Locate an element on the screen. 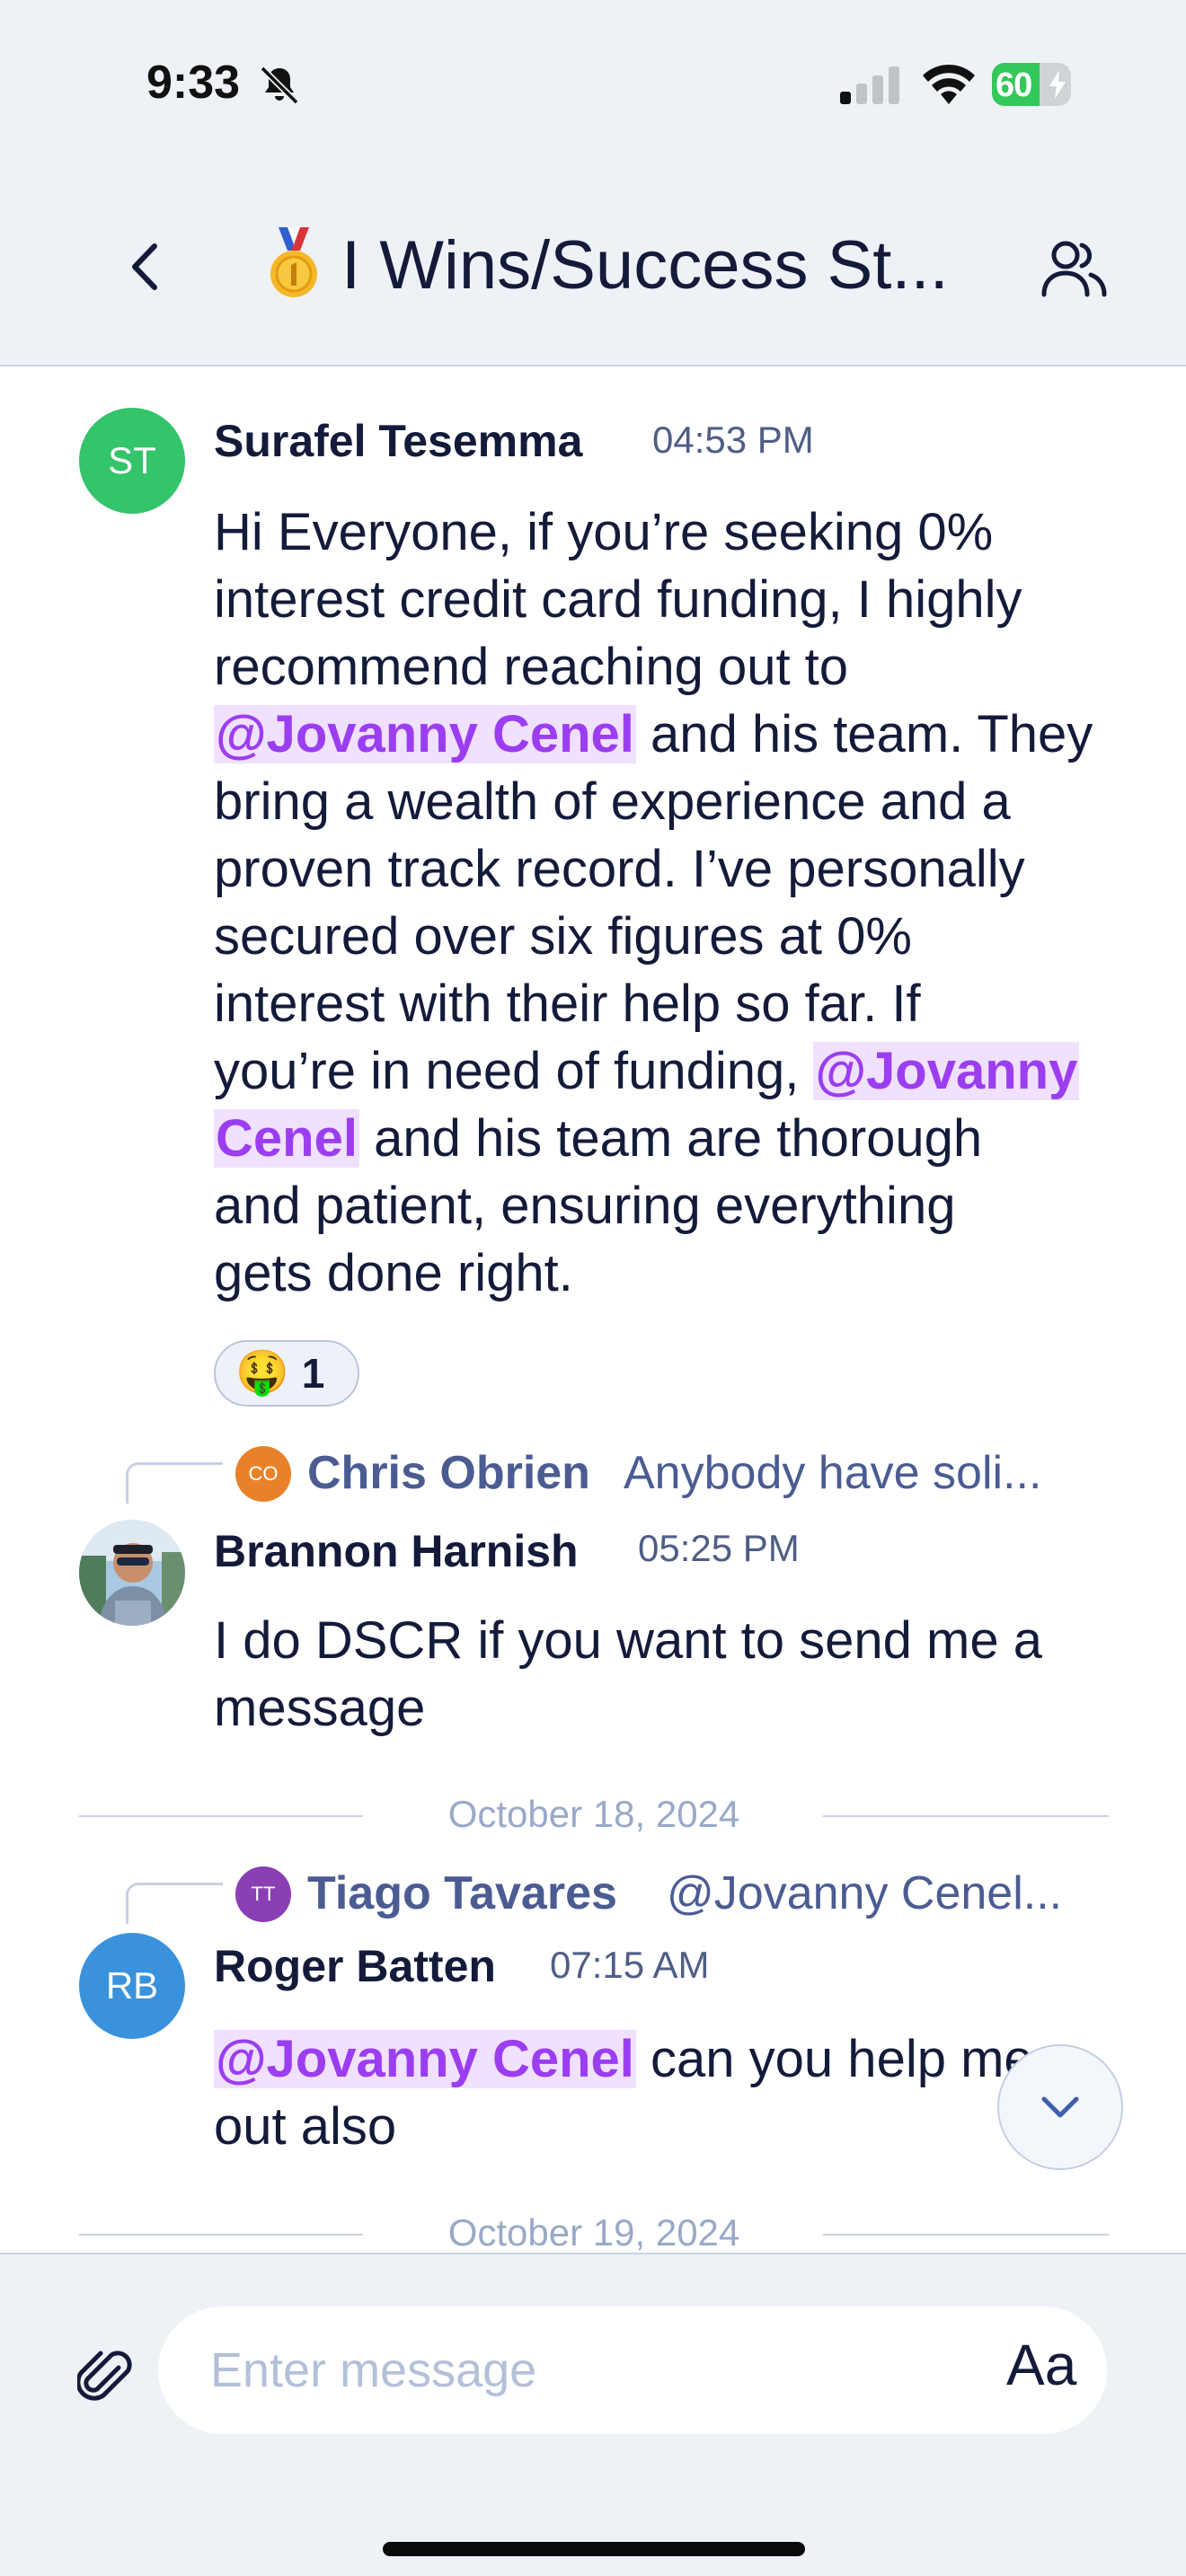 Image resolution: width=1186 pixels, height=2576 pixels. battery-percent: 60 is located at coordinates (1014, 85).